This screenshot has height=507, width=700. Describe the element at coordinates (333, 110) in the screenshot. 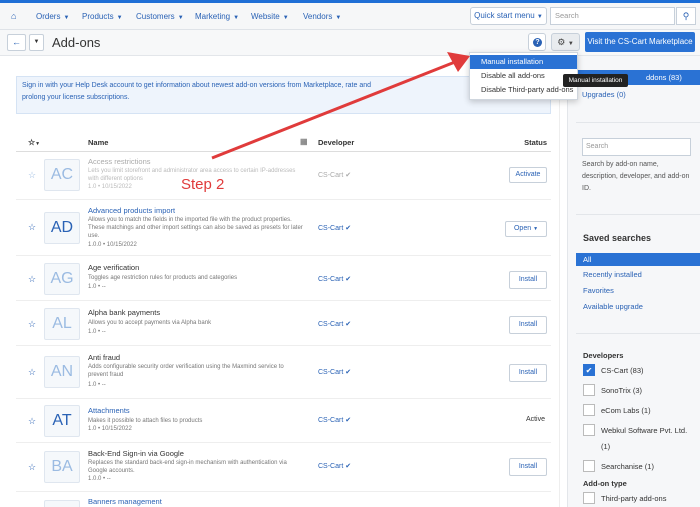

I see `arrow-shaft` at that location.